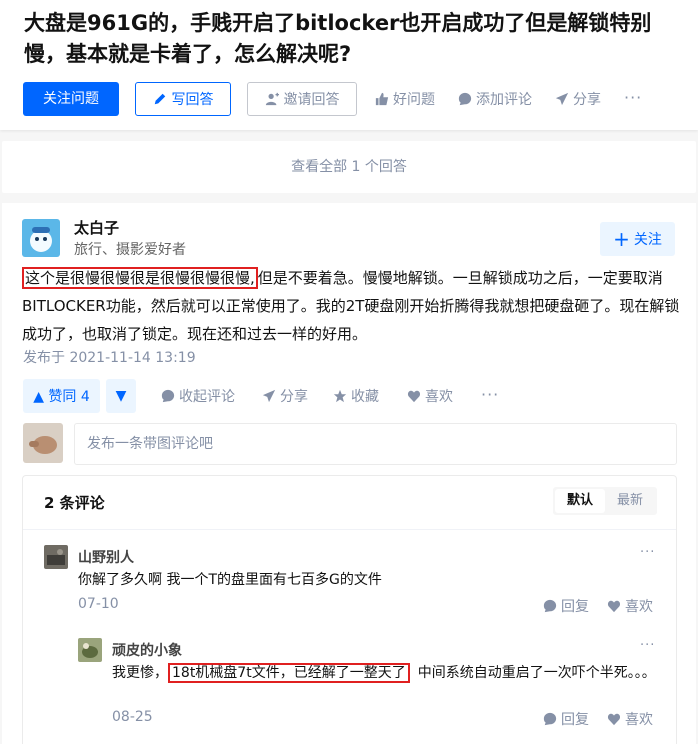 This screenshot has height=744, width=698. Describe the element at coordinates (106, 557) in the screenshot. I see `commenter-name: 山野别人` at that location.